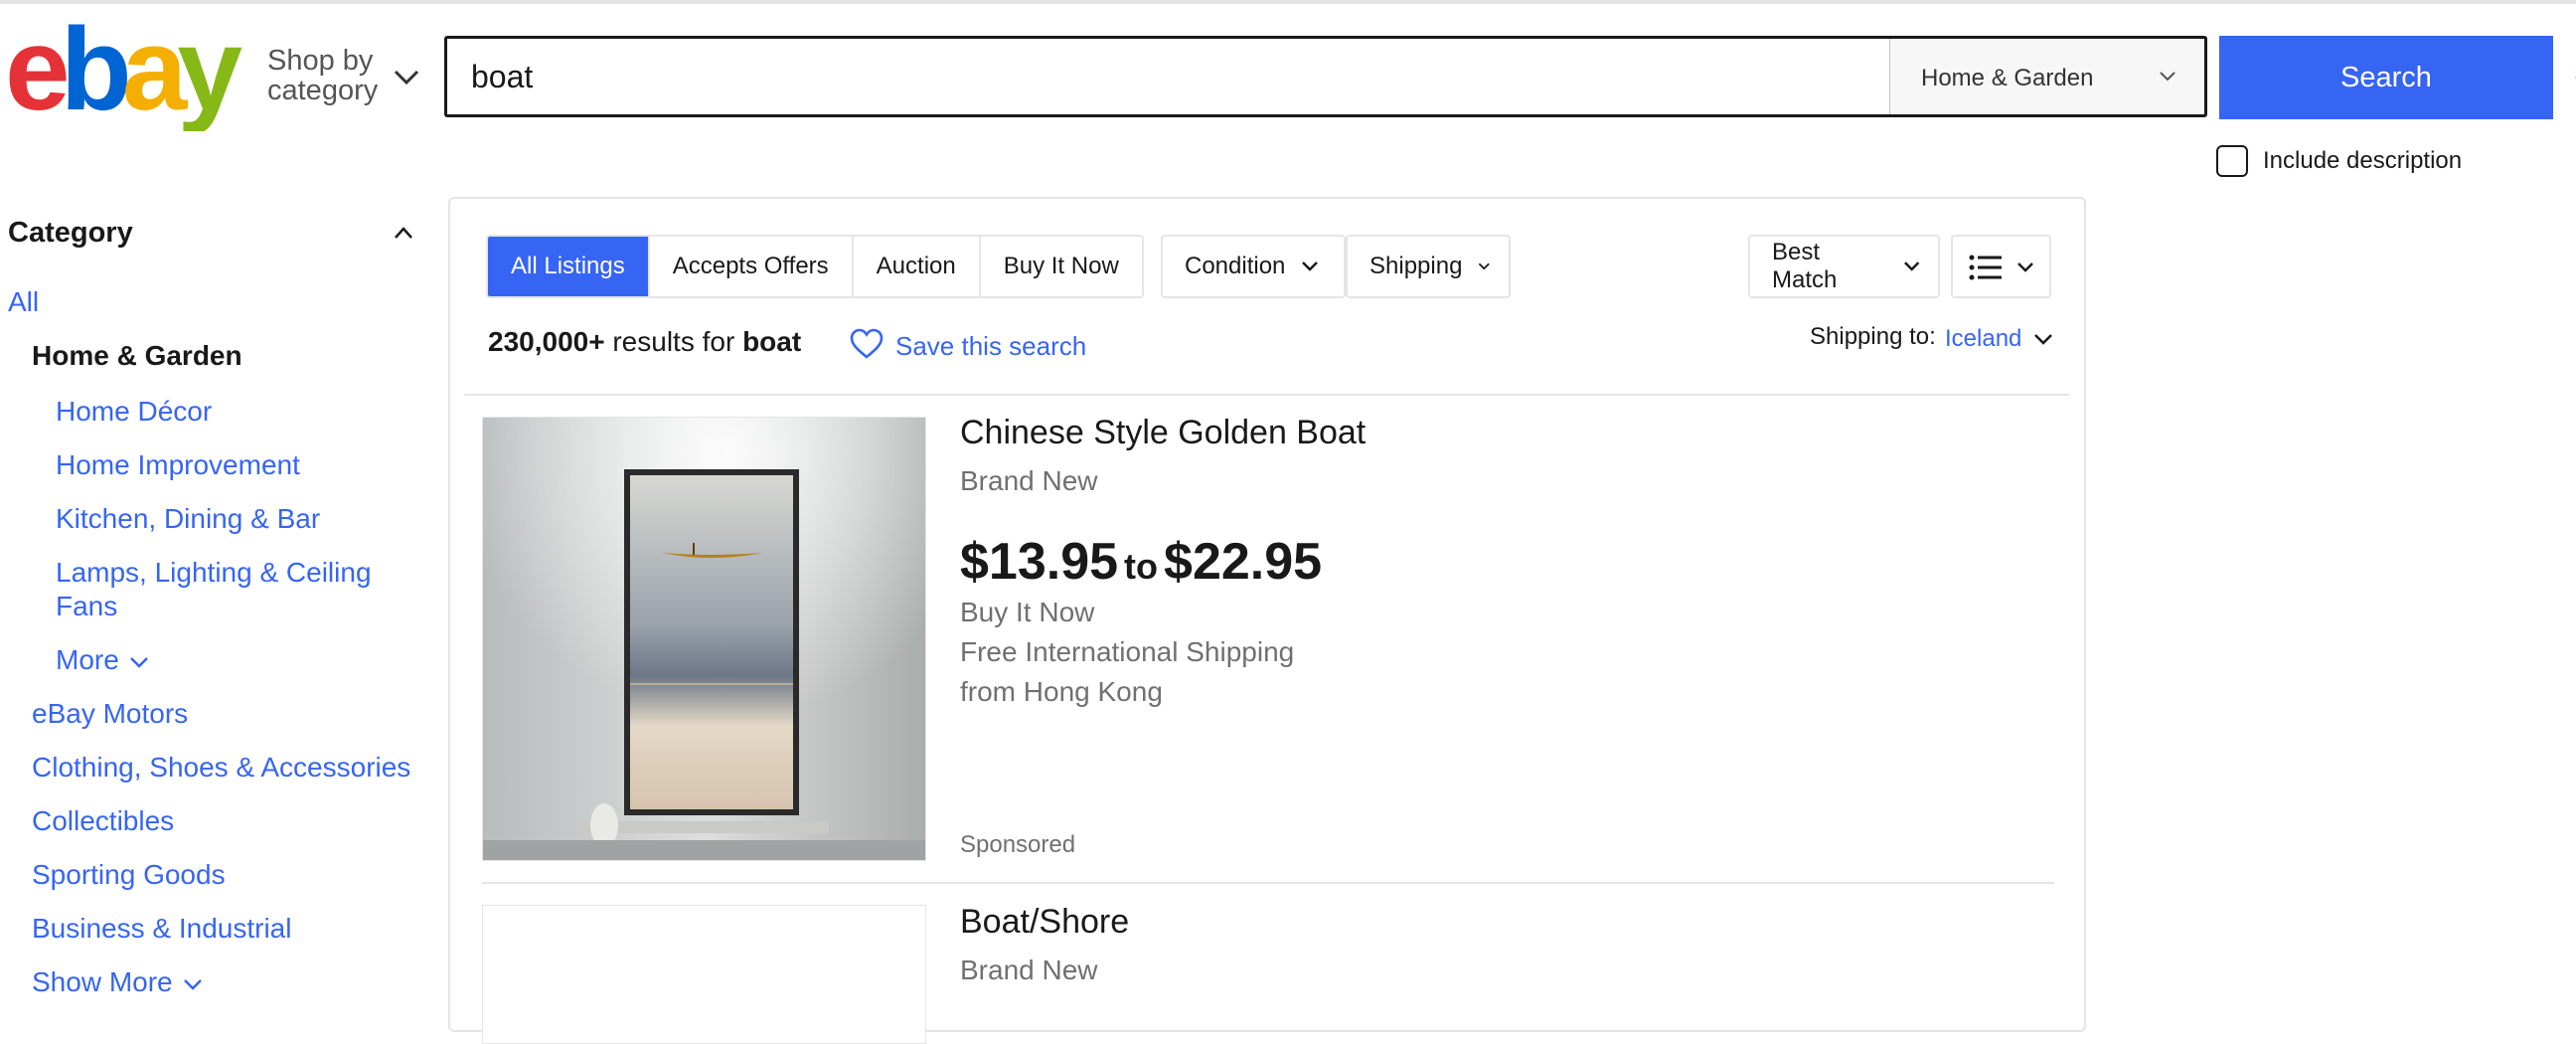  I want to click on tab-buy-it-now: Buy It Now, so click(1061, 267).